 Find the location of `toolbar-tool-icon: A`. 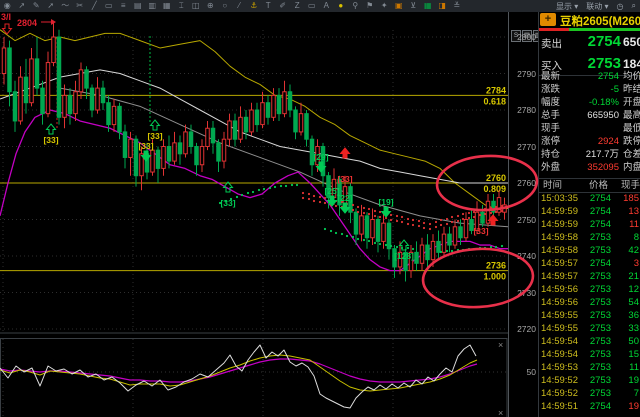

toolbar-tool-icon: A is located at coordinates (326, 6).